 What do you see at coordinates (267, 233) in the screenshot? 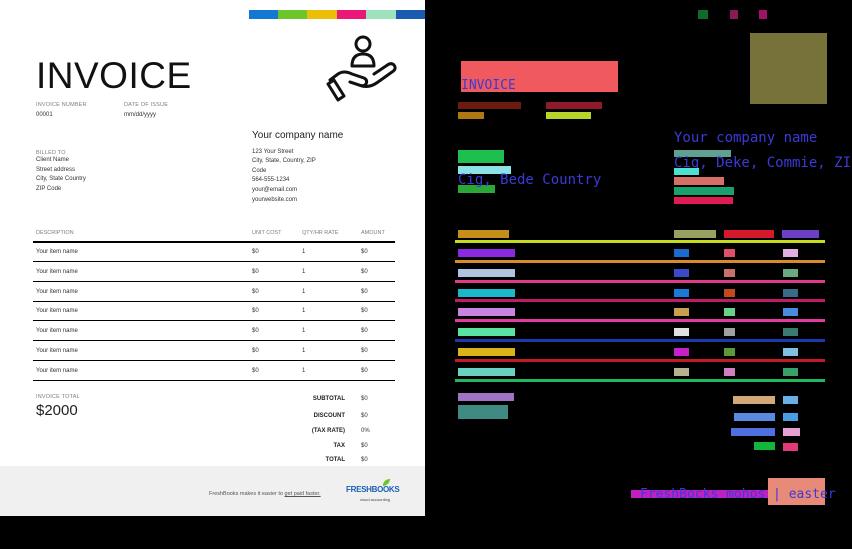
I see `column-header-unit-cost: UNIT COST` at bounding box center [267, 233].